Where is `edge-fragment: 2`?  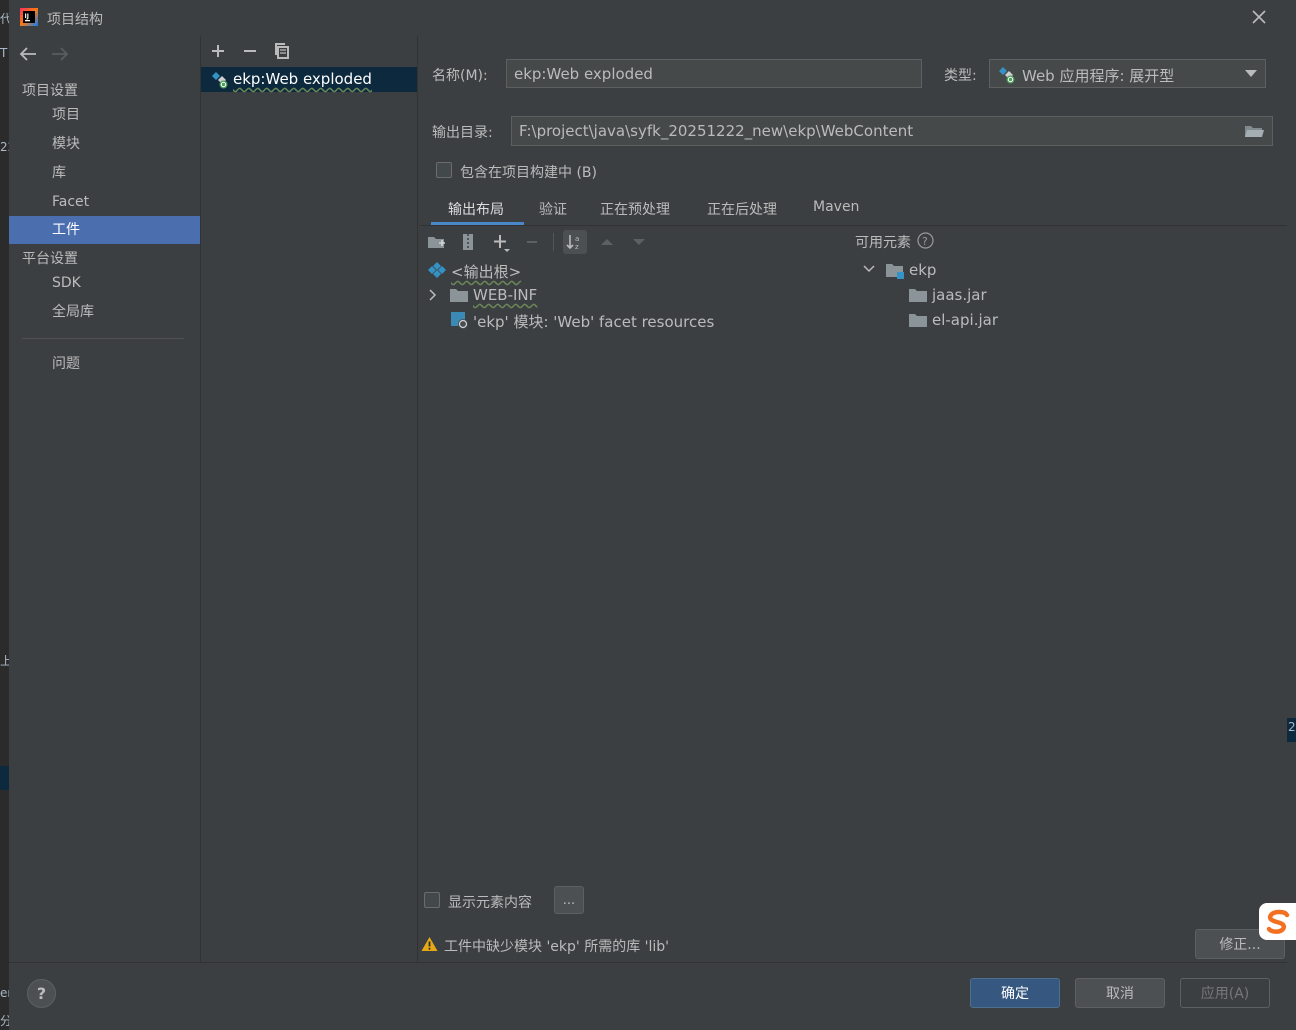
edge-fragment: 2 is located at coordinates (1292, 727).